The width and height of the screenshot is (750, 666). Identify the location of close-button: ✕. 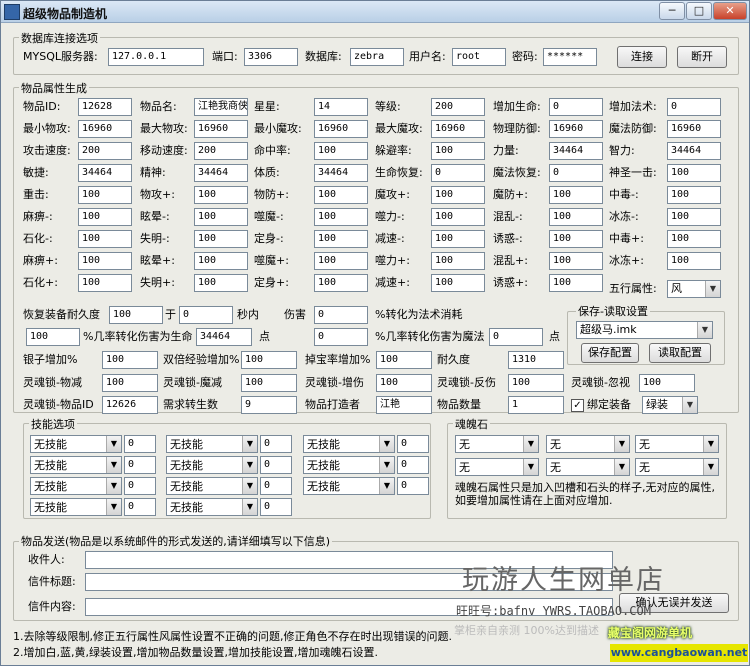
(730, 11).